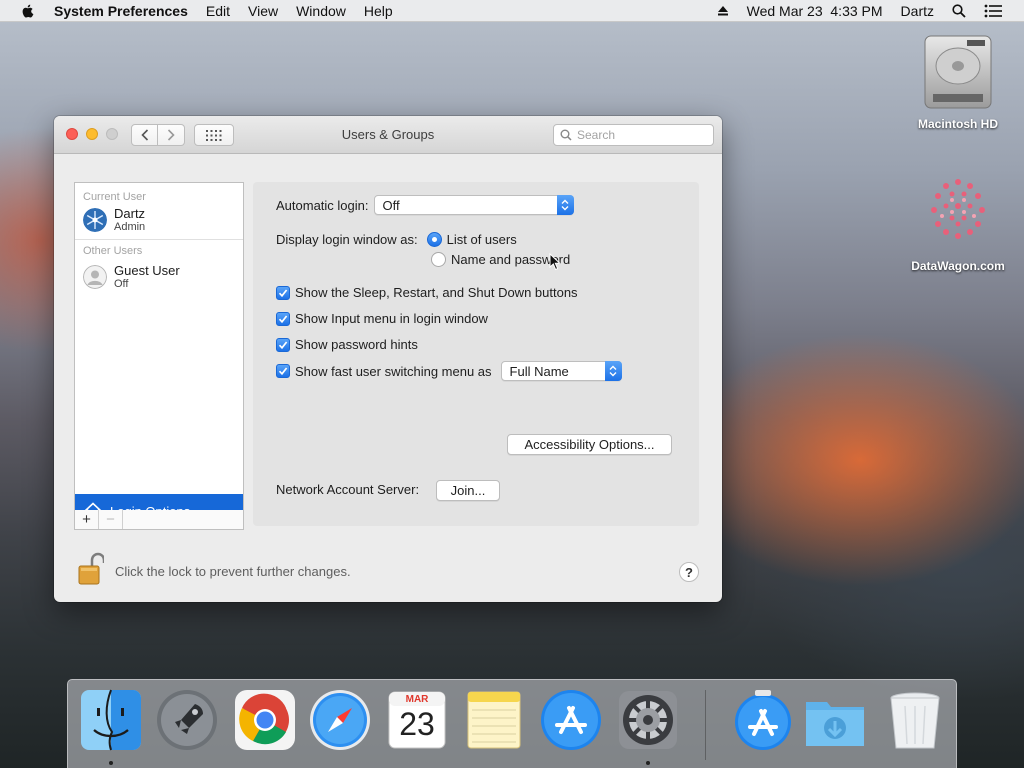  I want to click on eject-icon, so click(723, 11).